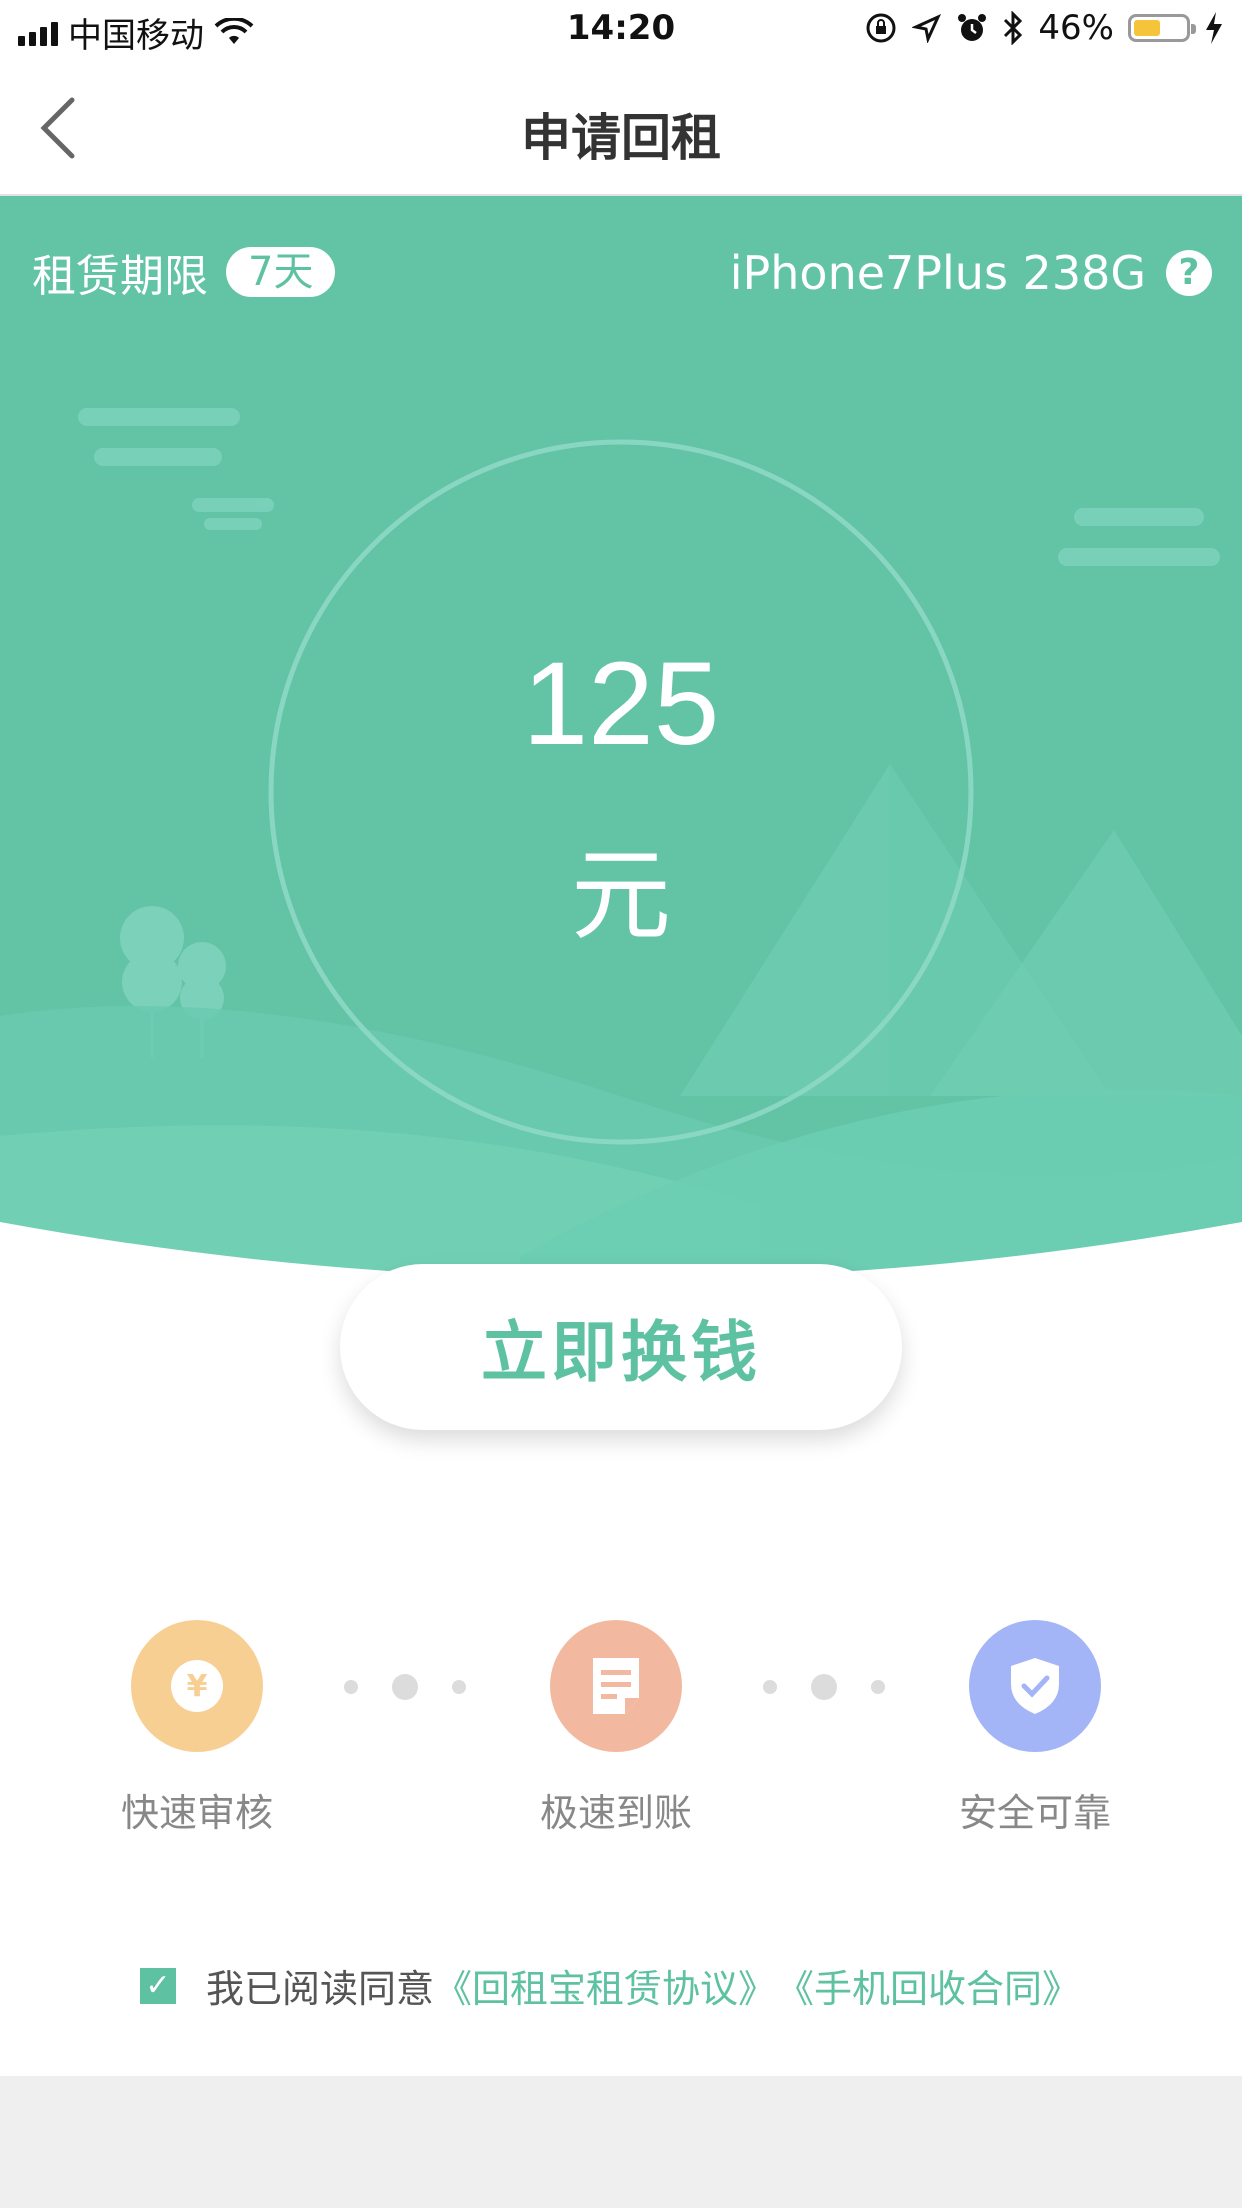 This screenshot has height=2208, width=1242. Describe the element at coordinates (605, 1985) in the screenshot. I see `lease-agreement-link: 《回租宝租赁协议》` at that location.